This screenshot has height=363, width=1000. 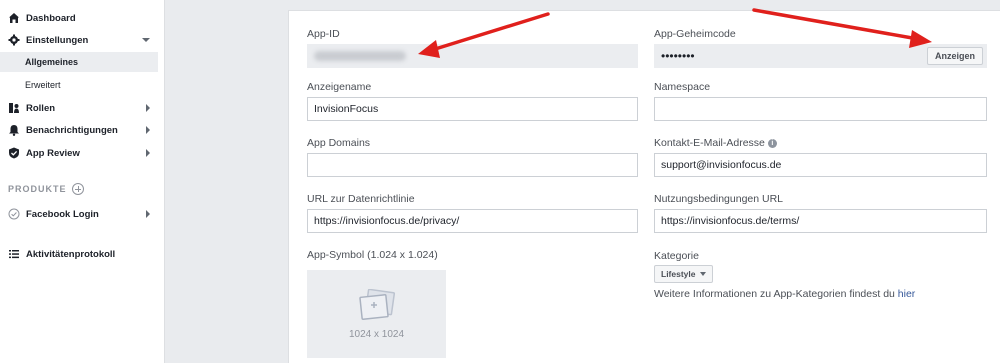 What do you see at coordinates (79, 108) in the screenshot?
I see `sidebar-item-roles: Rollen` at bounding box center [79, 108].